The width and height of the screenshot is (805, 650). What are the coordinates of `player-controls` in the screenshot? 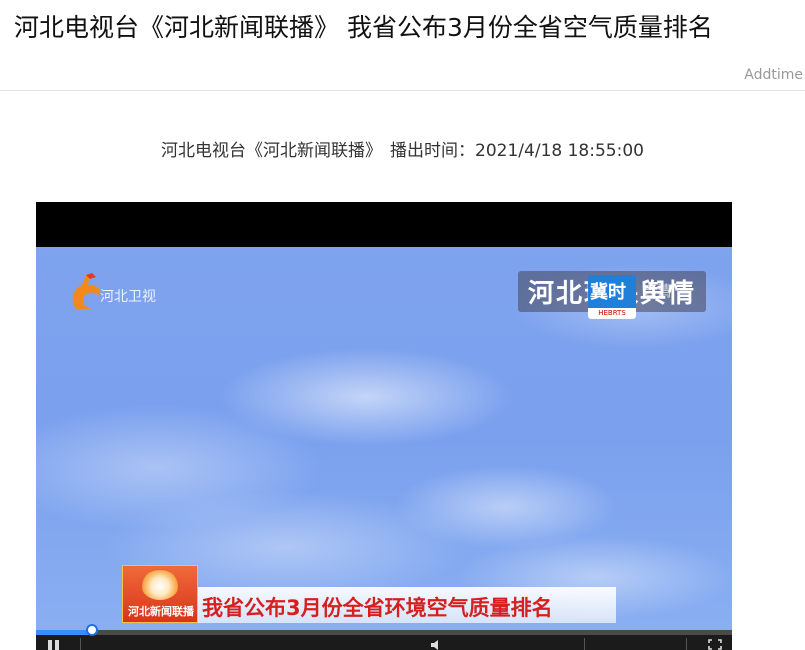 It's located at (384, 637).